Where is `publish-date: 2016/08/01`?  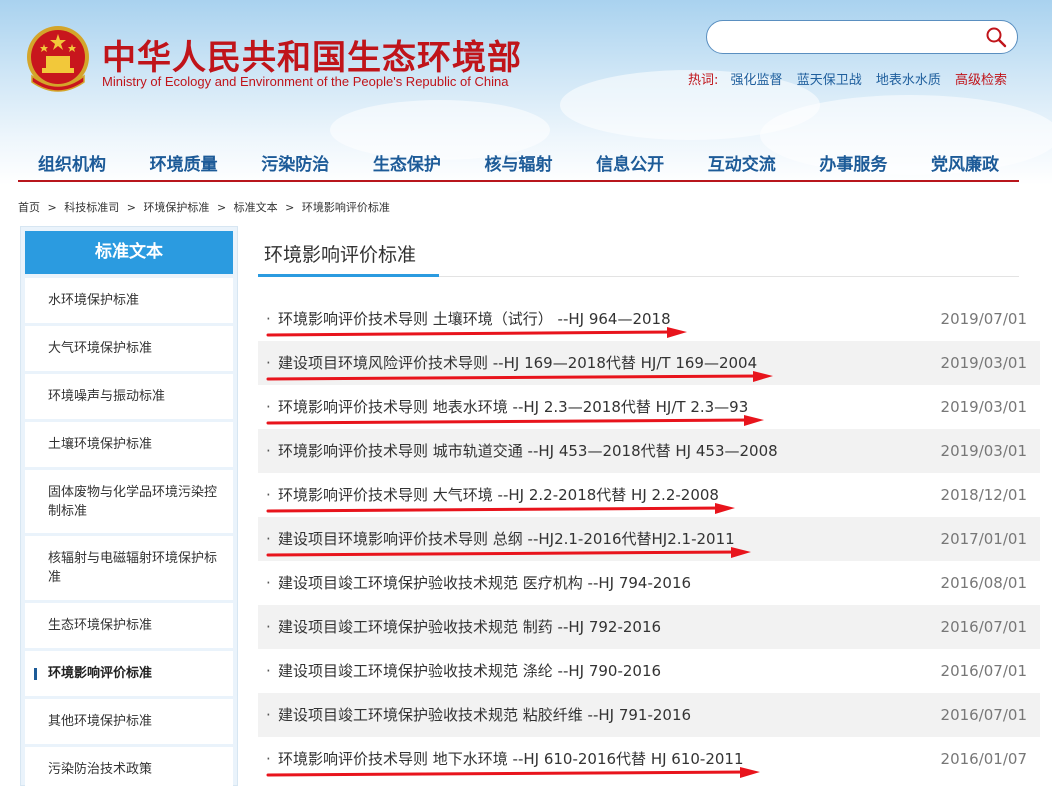
publish-date: 2016/08/01 is located at coordinates (983, 583).